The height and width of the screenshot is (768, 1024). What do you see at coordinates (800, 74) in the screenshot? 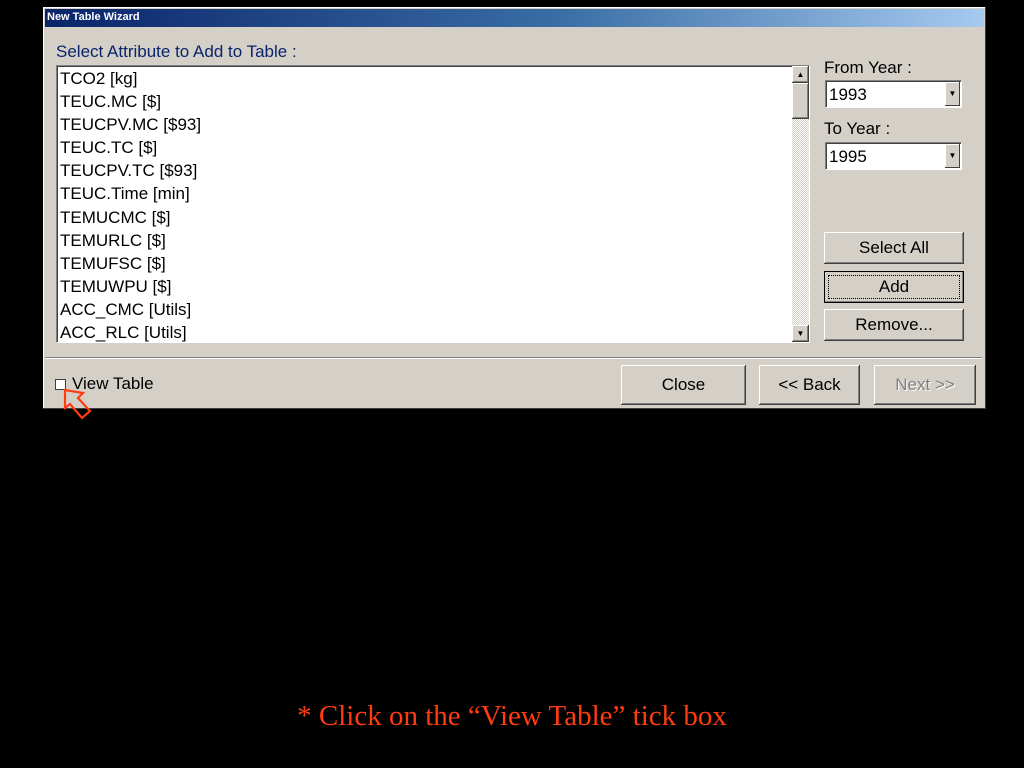
I see `scroll-up-arrow-icon: ▲` at bounding box center [800, 74].